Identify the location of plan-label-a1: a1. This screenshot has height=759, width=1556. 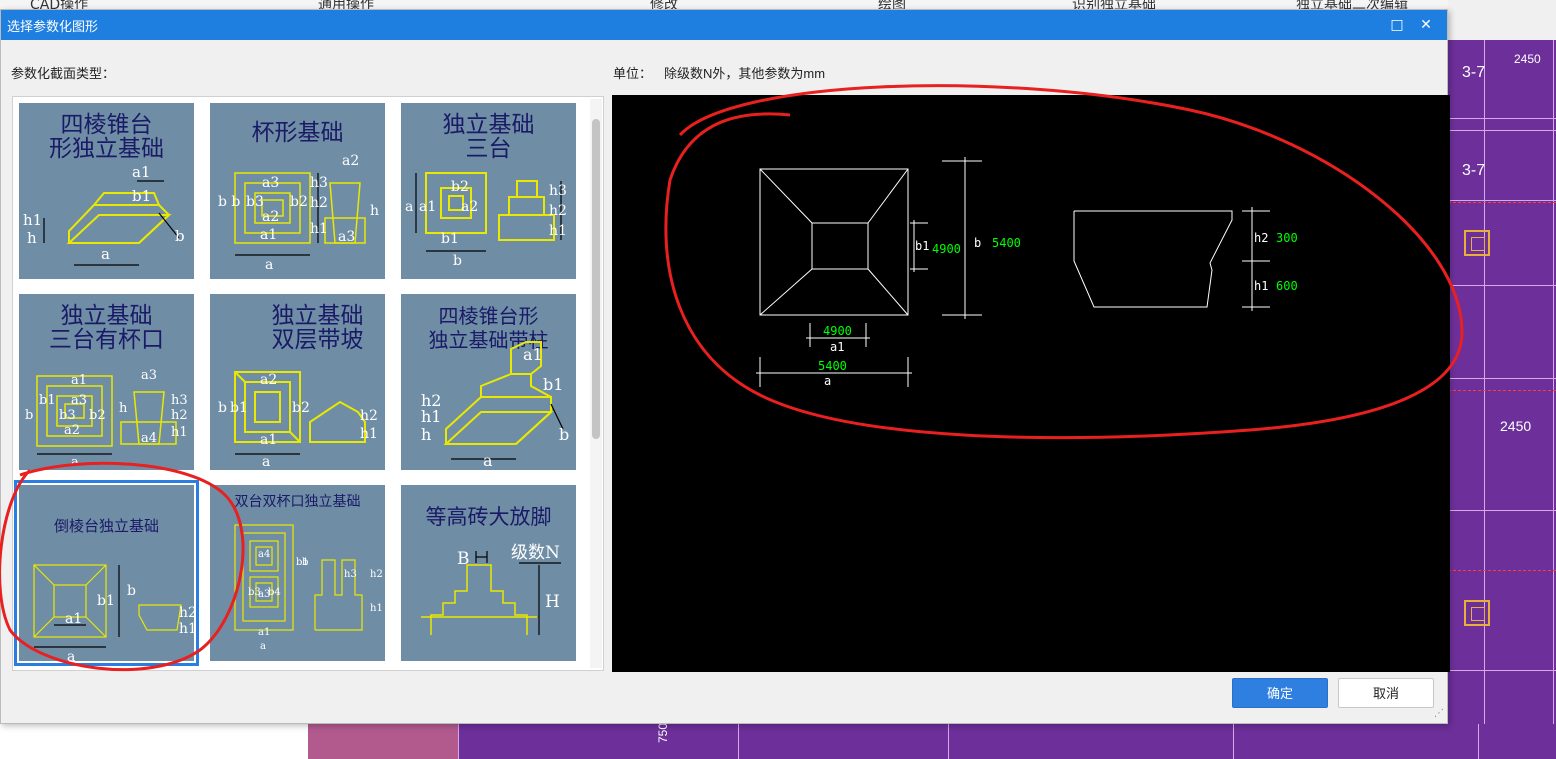
(837, 347).